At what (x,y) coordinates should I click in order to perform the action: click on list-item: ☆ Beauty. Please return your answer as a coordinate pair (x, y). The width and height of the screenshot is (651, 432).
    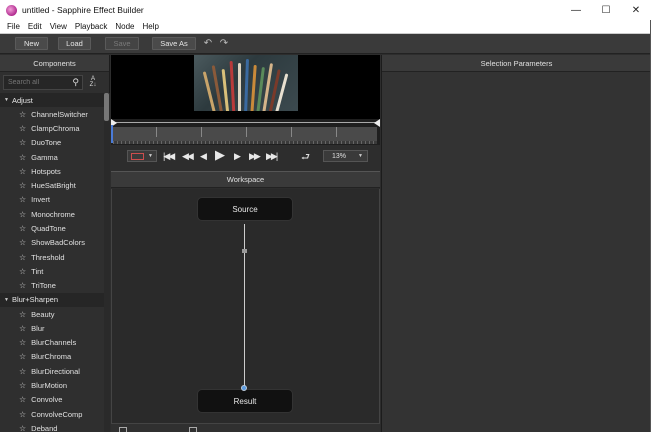
    Looking at the image, I should click on (52, 314).